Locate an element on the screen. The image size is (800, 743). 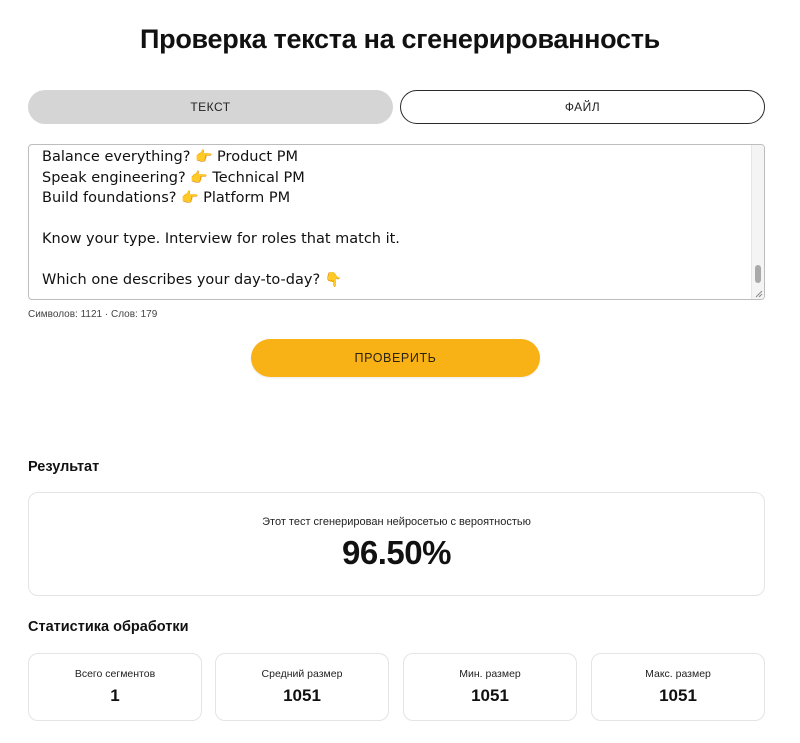
mode-tabs: ТЕКСТ ФАЙЛ is located at coordinates (396, 107).